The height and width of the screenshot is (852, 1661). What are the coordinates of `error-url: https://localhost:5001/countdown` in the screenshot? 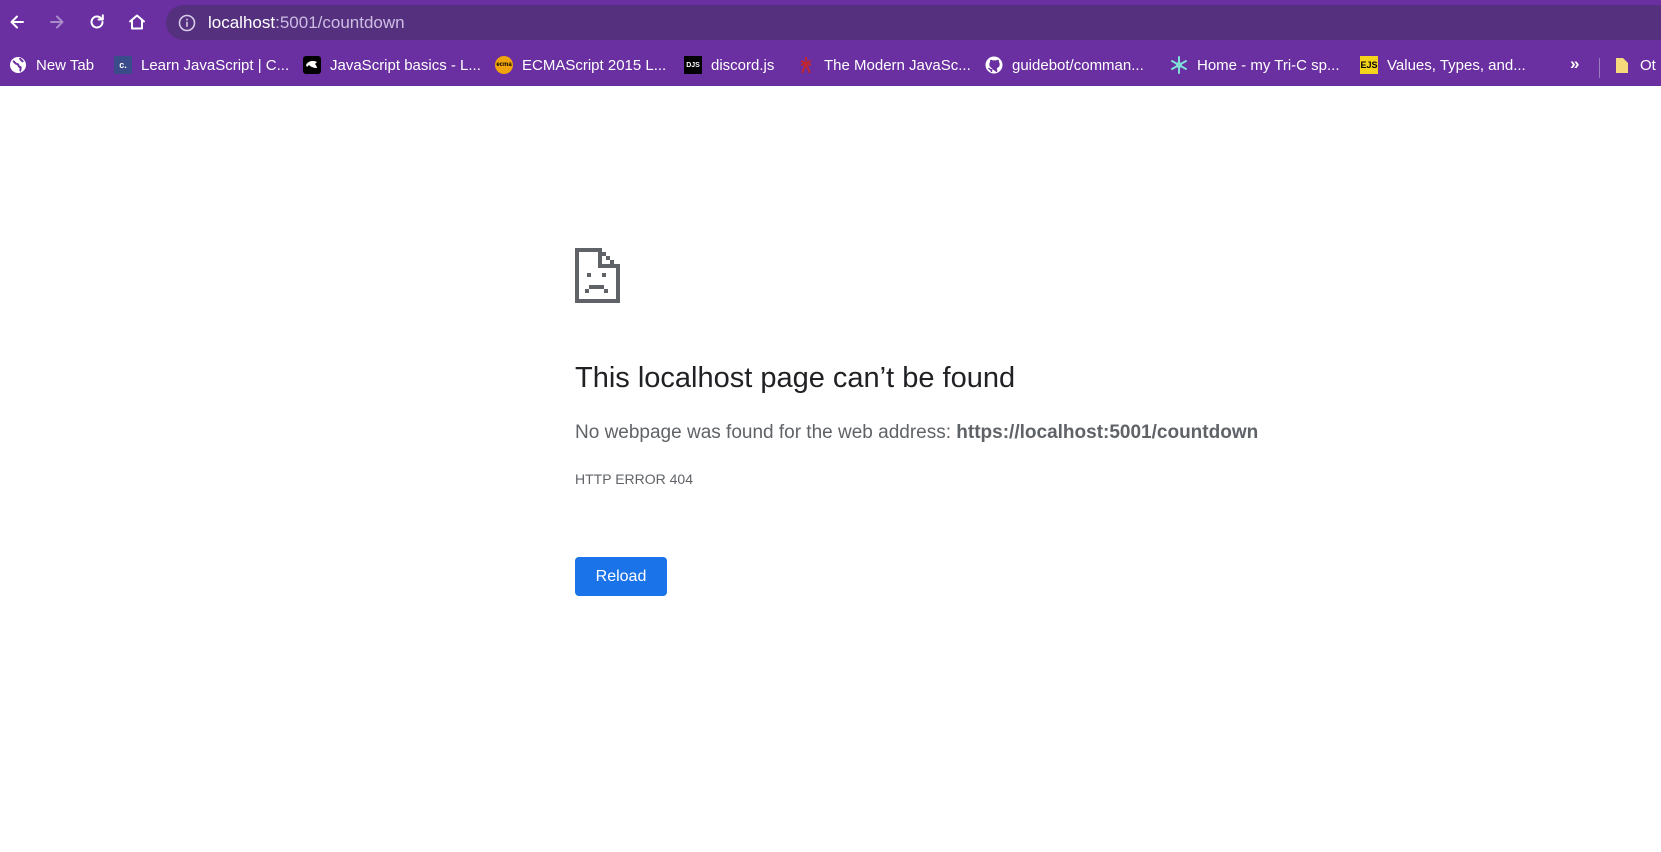 It's located at (1107, 432).